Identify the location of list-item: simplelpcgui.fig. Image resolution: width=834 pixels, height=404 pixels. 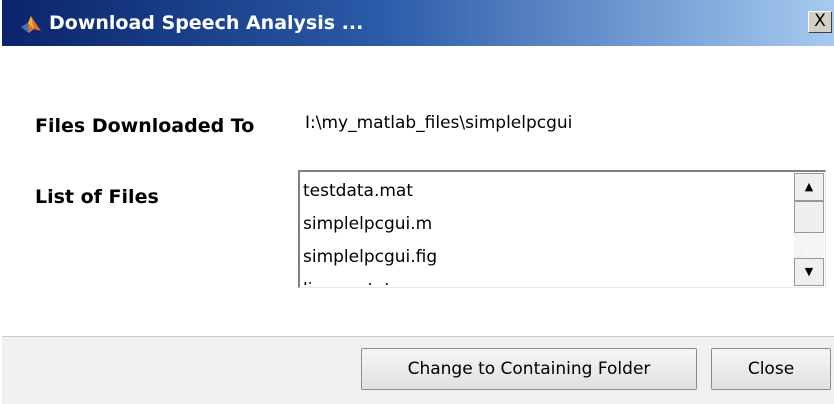
(548, 257).